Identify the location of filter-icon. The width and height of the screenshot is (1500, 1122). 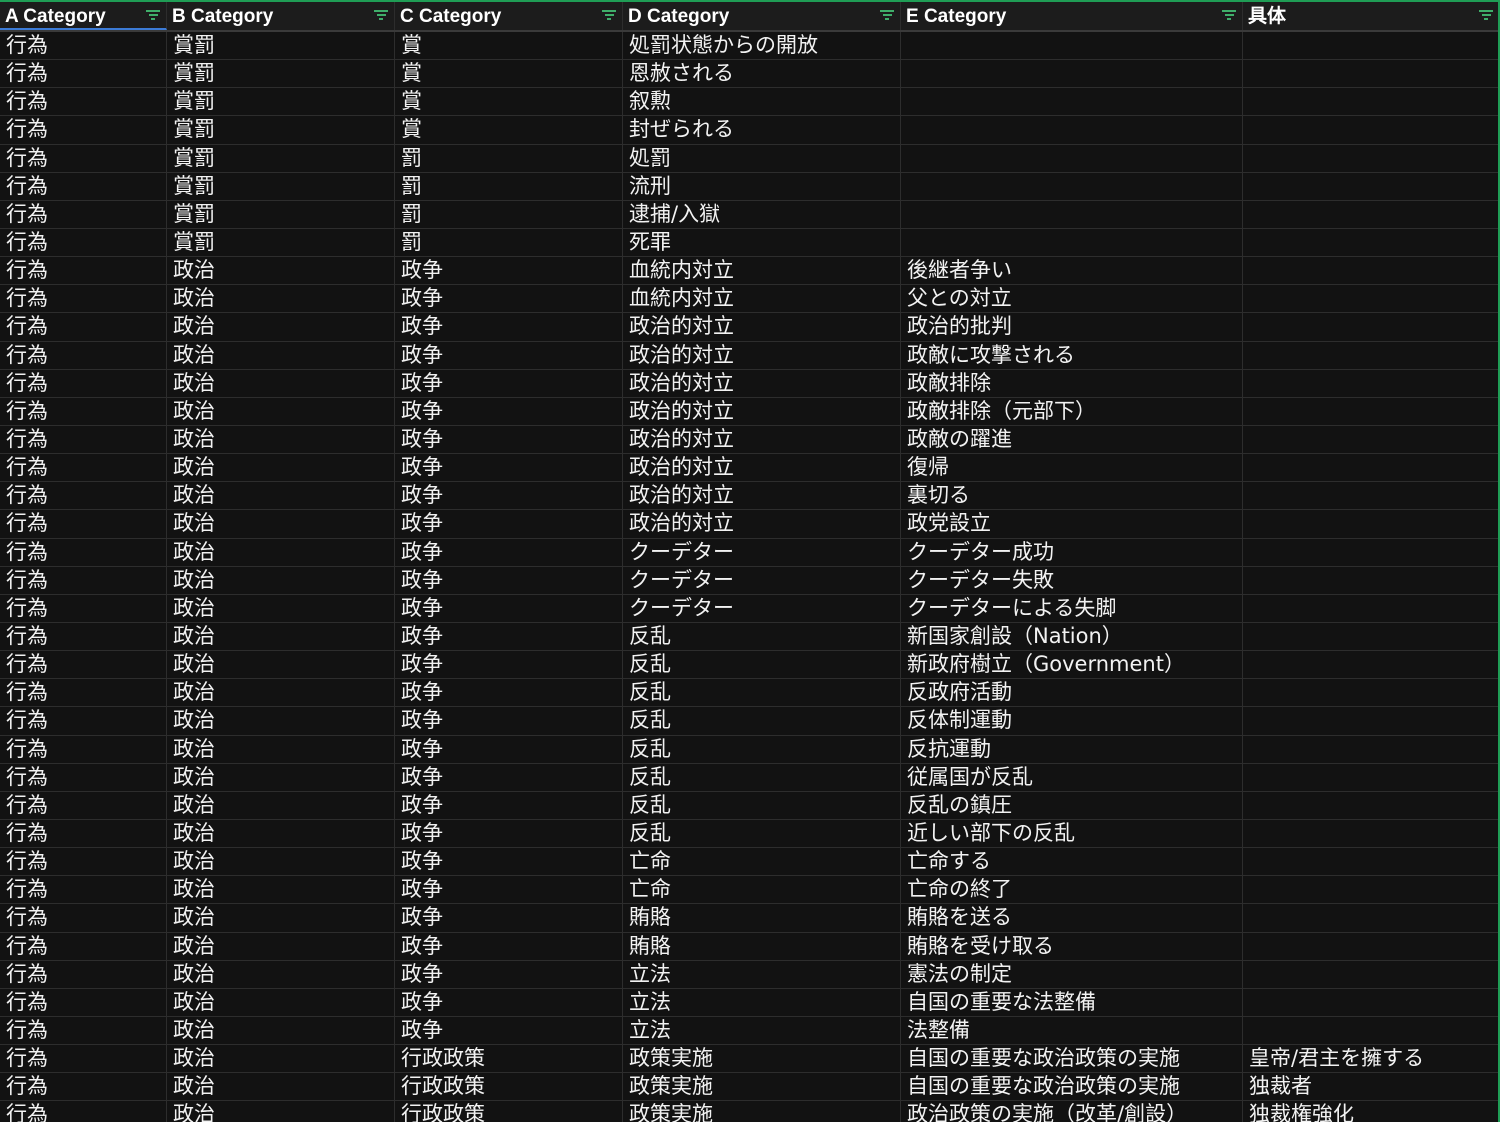
(887, 16).